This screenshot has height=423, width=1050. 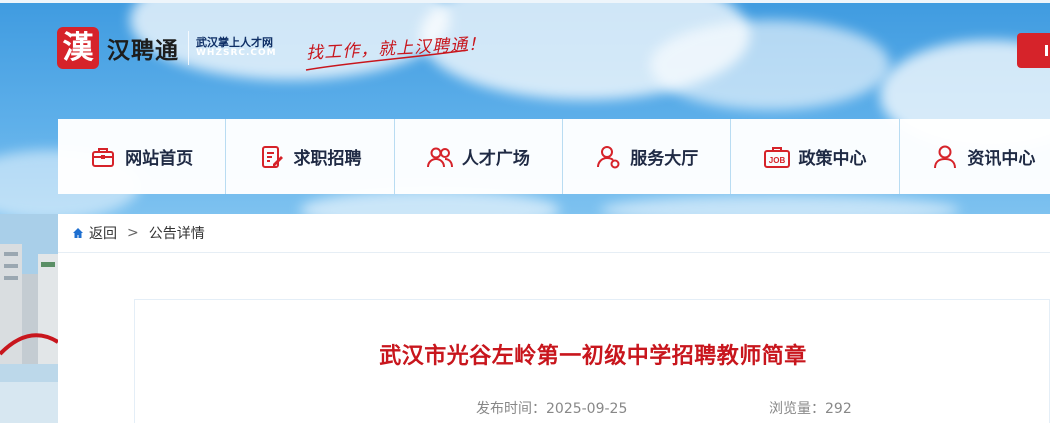 I want to click on job-bag-icon: JOB, so click(x=776, y=157).